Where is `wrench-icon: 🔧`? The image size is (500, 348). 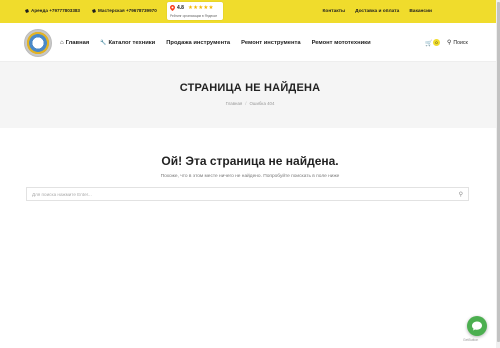 wrench-icon: 🔧 is located at coordinates (103, 43).